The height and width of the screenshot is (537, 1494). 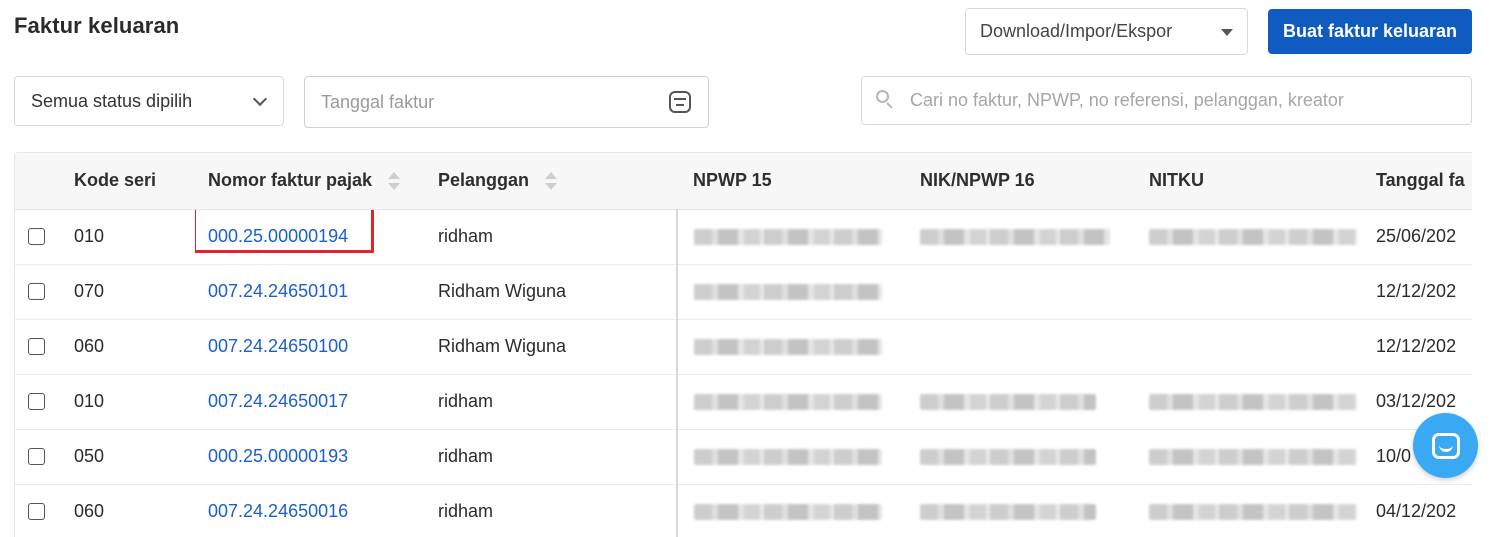 What do you see at coordinates (475, 102) in the screenshot?
I see `invoice-date-input` at bounding box center [475, 102].